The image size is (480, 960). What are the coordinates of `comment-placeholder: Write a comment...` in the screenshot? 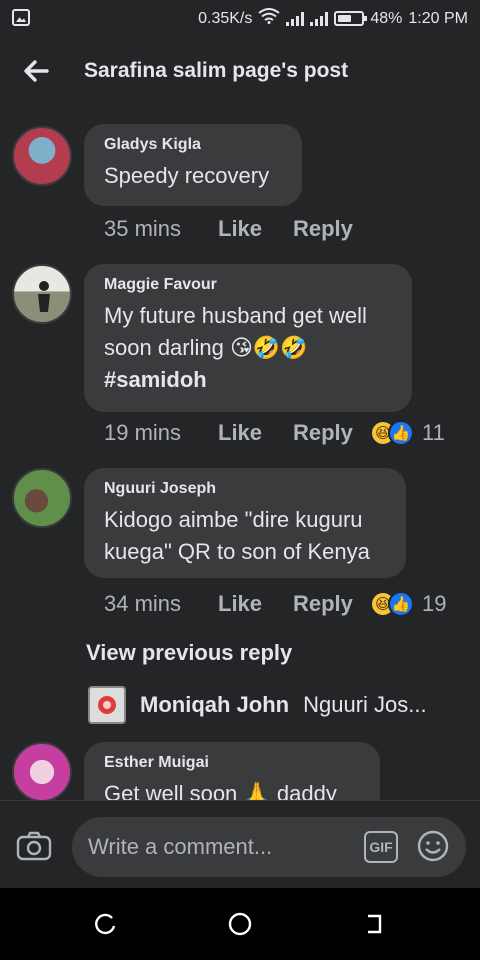 It's located at (180, 846).